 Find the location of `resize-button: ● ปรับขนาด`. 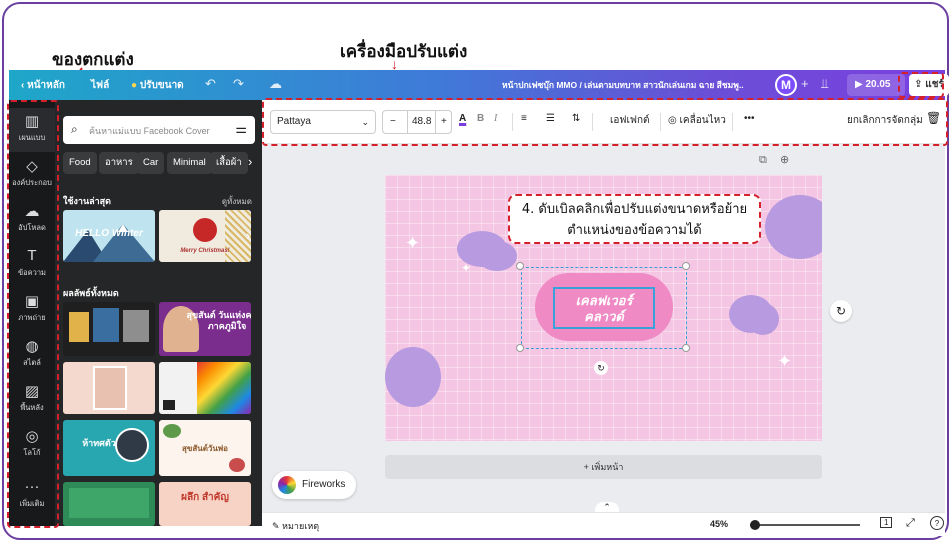

resize-button: ● ปรับขนาด is located at coordinates (157, 85).